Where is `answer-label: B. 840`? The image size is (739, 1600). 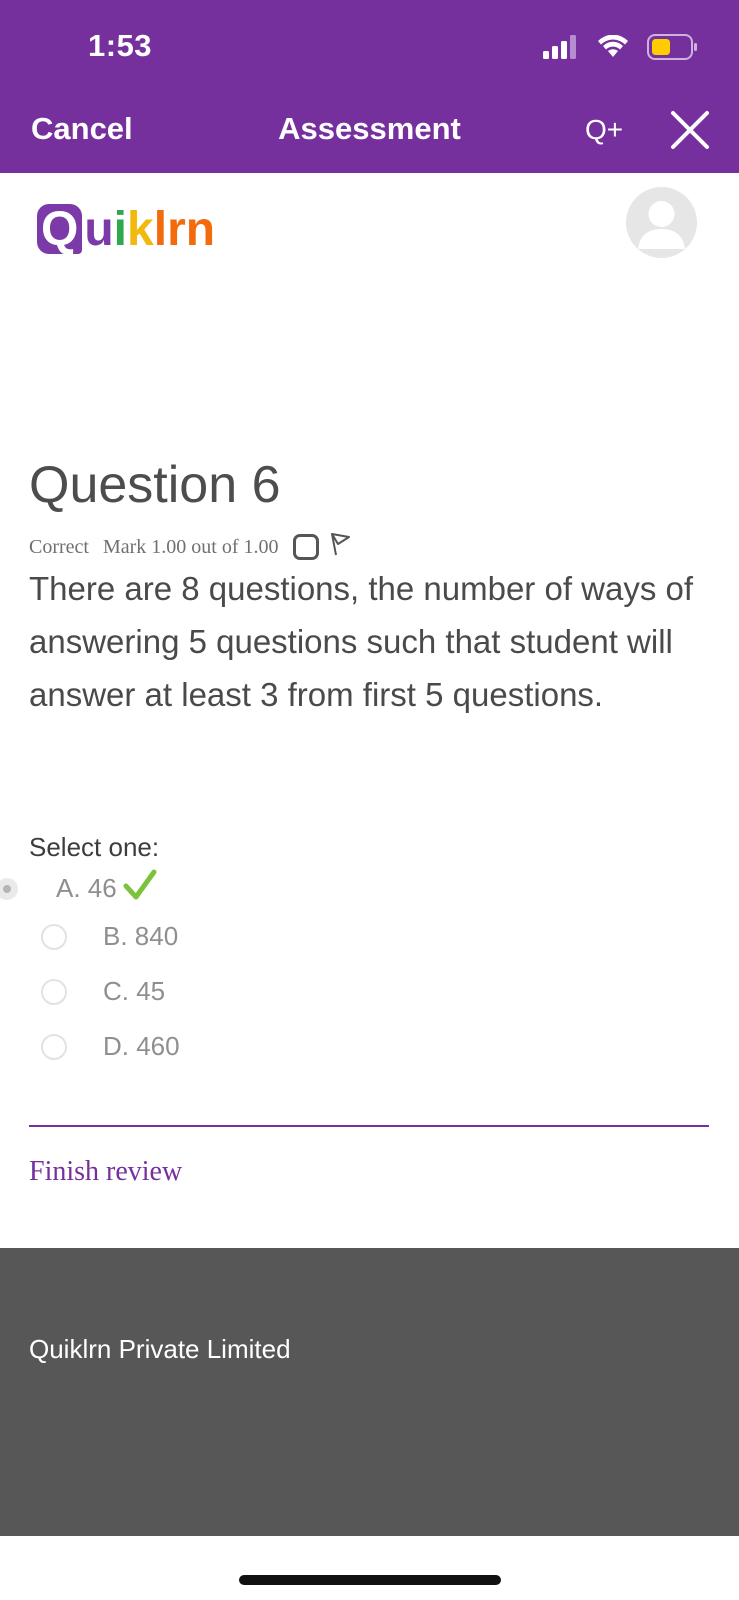 answer-label: B. 840 is located at coordinates (141, 936).